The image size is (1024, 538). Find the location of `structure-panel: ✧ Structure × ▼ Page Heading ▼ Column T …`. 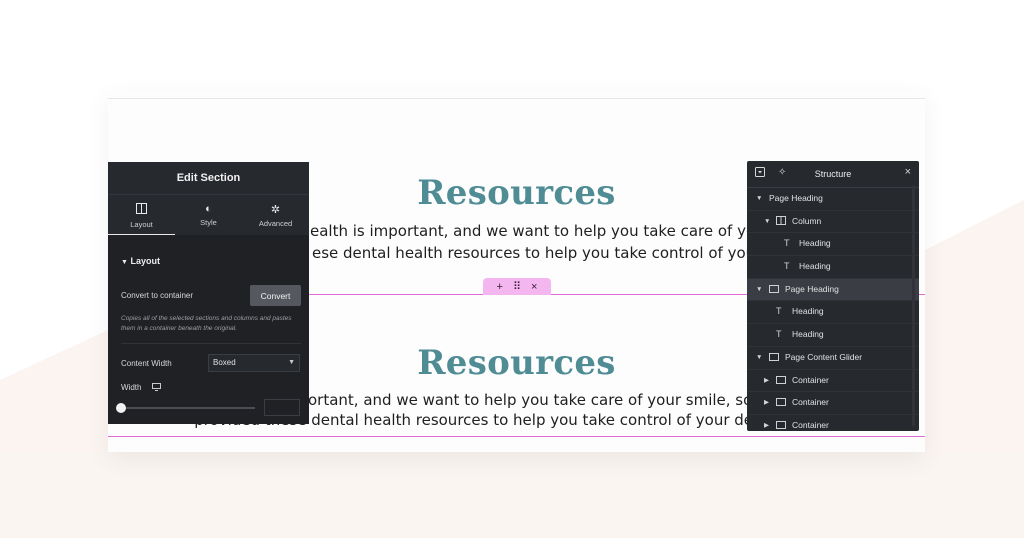

structure-panel: ✧ Structure × ▼ Page Heading ▼ Column T … is located at coordinates (833, 296).